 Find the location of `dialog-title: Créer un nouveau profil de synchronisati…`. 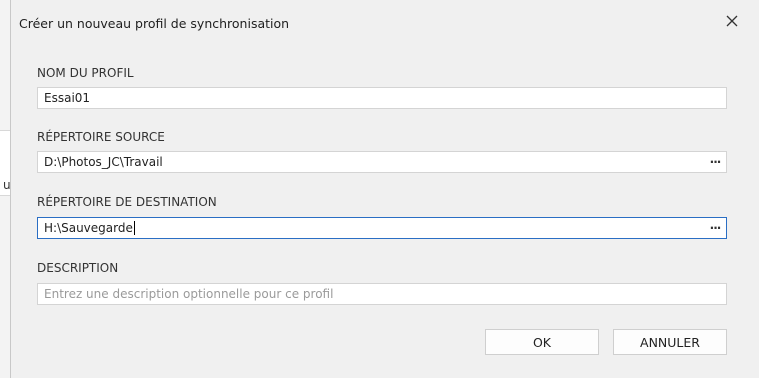

dialog-title: Créer un nouveau profil de synchronisati… is located at coordinates (154, 23).